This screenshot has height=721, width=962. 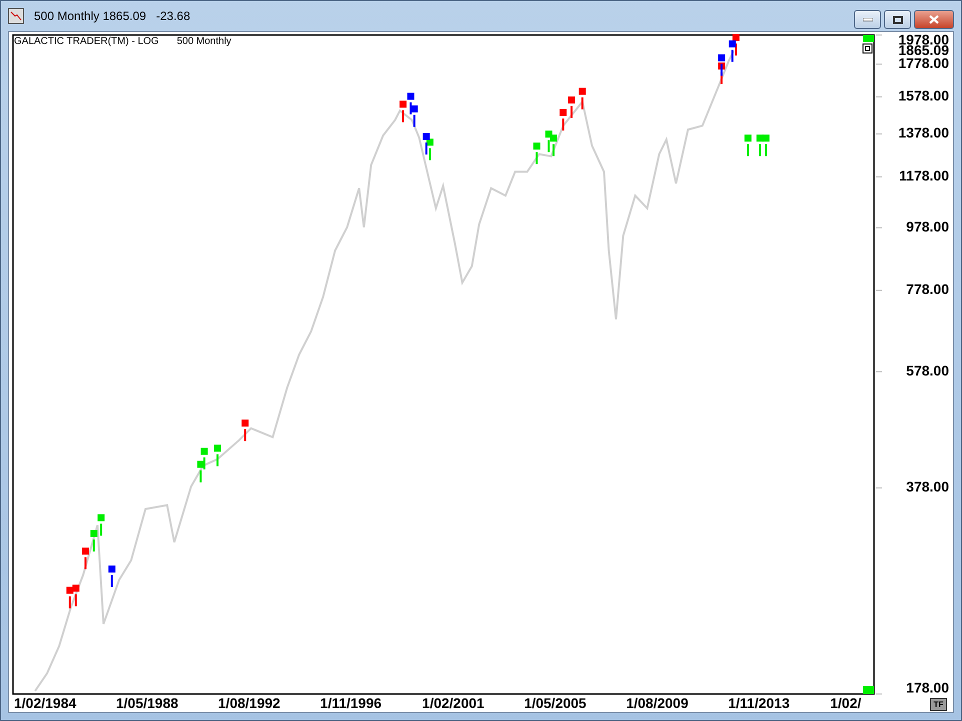 What do you see at coordinates (555, 703) in the screenshot?
I see `x-axis-label: 1/05/2005` at bounding box center [555, 703].